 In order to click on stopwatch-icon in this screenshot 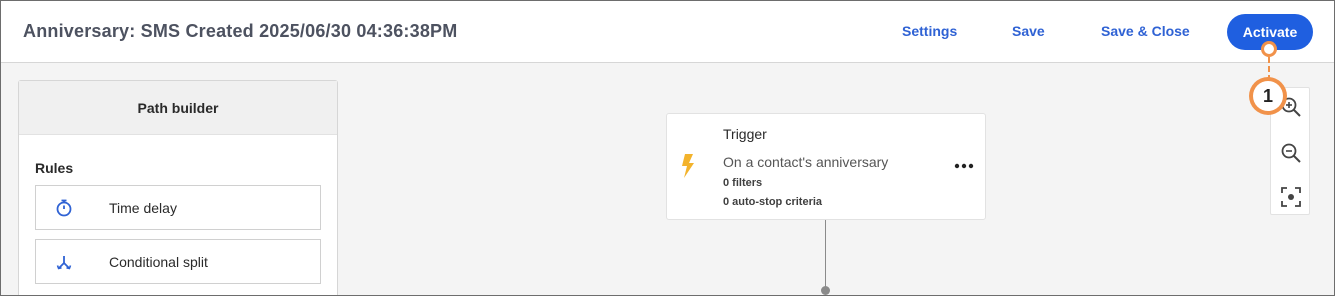, I will do `click(64, 208)`.